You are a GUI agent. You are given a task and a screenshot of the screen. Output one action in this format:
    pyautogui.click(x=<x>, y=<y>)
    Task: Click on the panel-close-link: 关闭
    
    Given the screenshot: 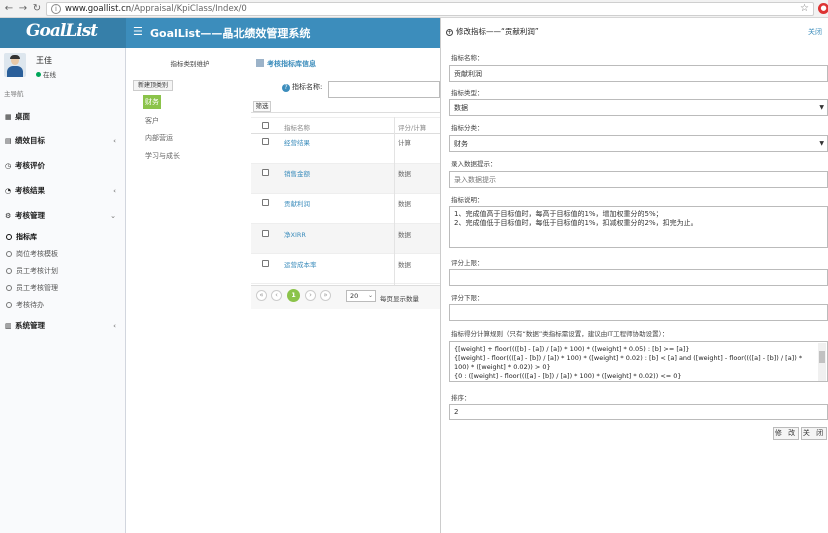 What is the action you would take?
    pyautogui.click(x=815, y=32)
    